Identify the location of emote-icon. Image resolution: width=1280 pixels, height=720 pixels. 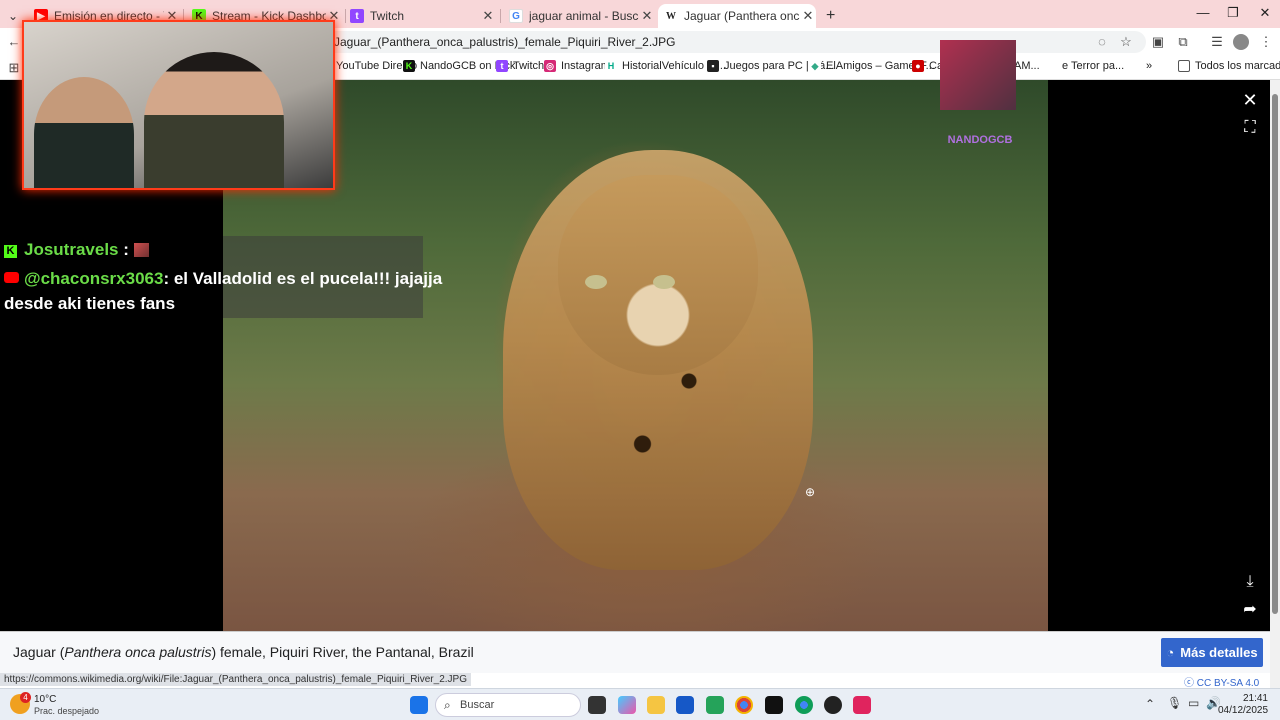
(141, 250).